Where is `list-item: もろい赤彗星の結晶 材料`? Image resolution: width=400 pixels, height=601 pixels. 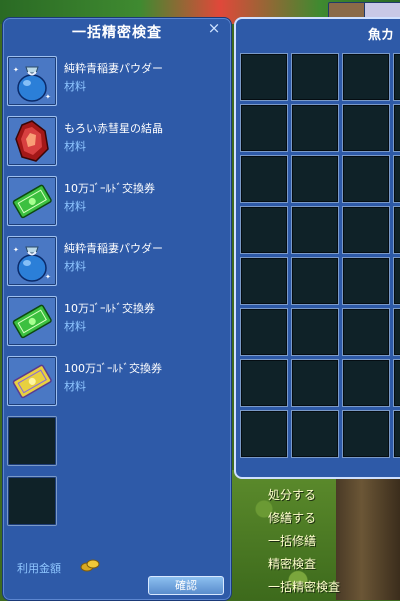
list-item: もろい赤彗星の結晶 材料 is located at coordinates (117, 142).